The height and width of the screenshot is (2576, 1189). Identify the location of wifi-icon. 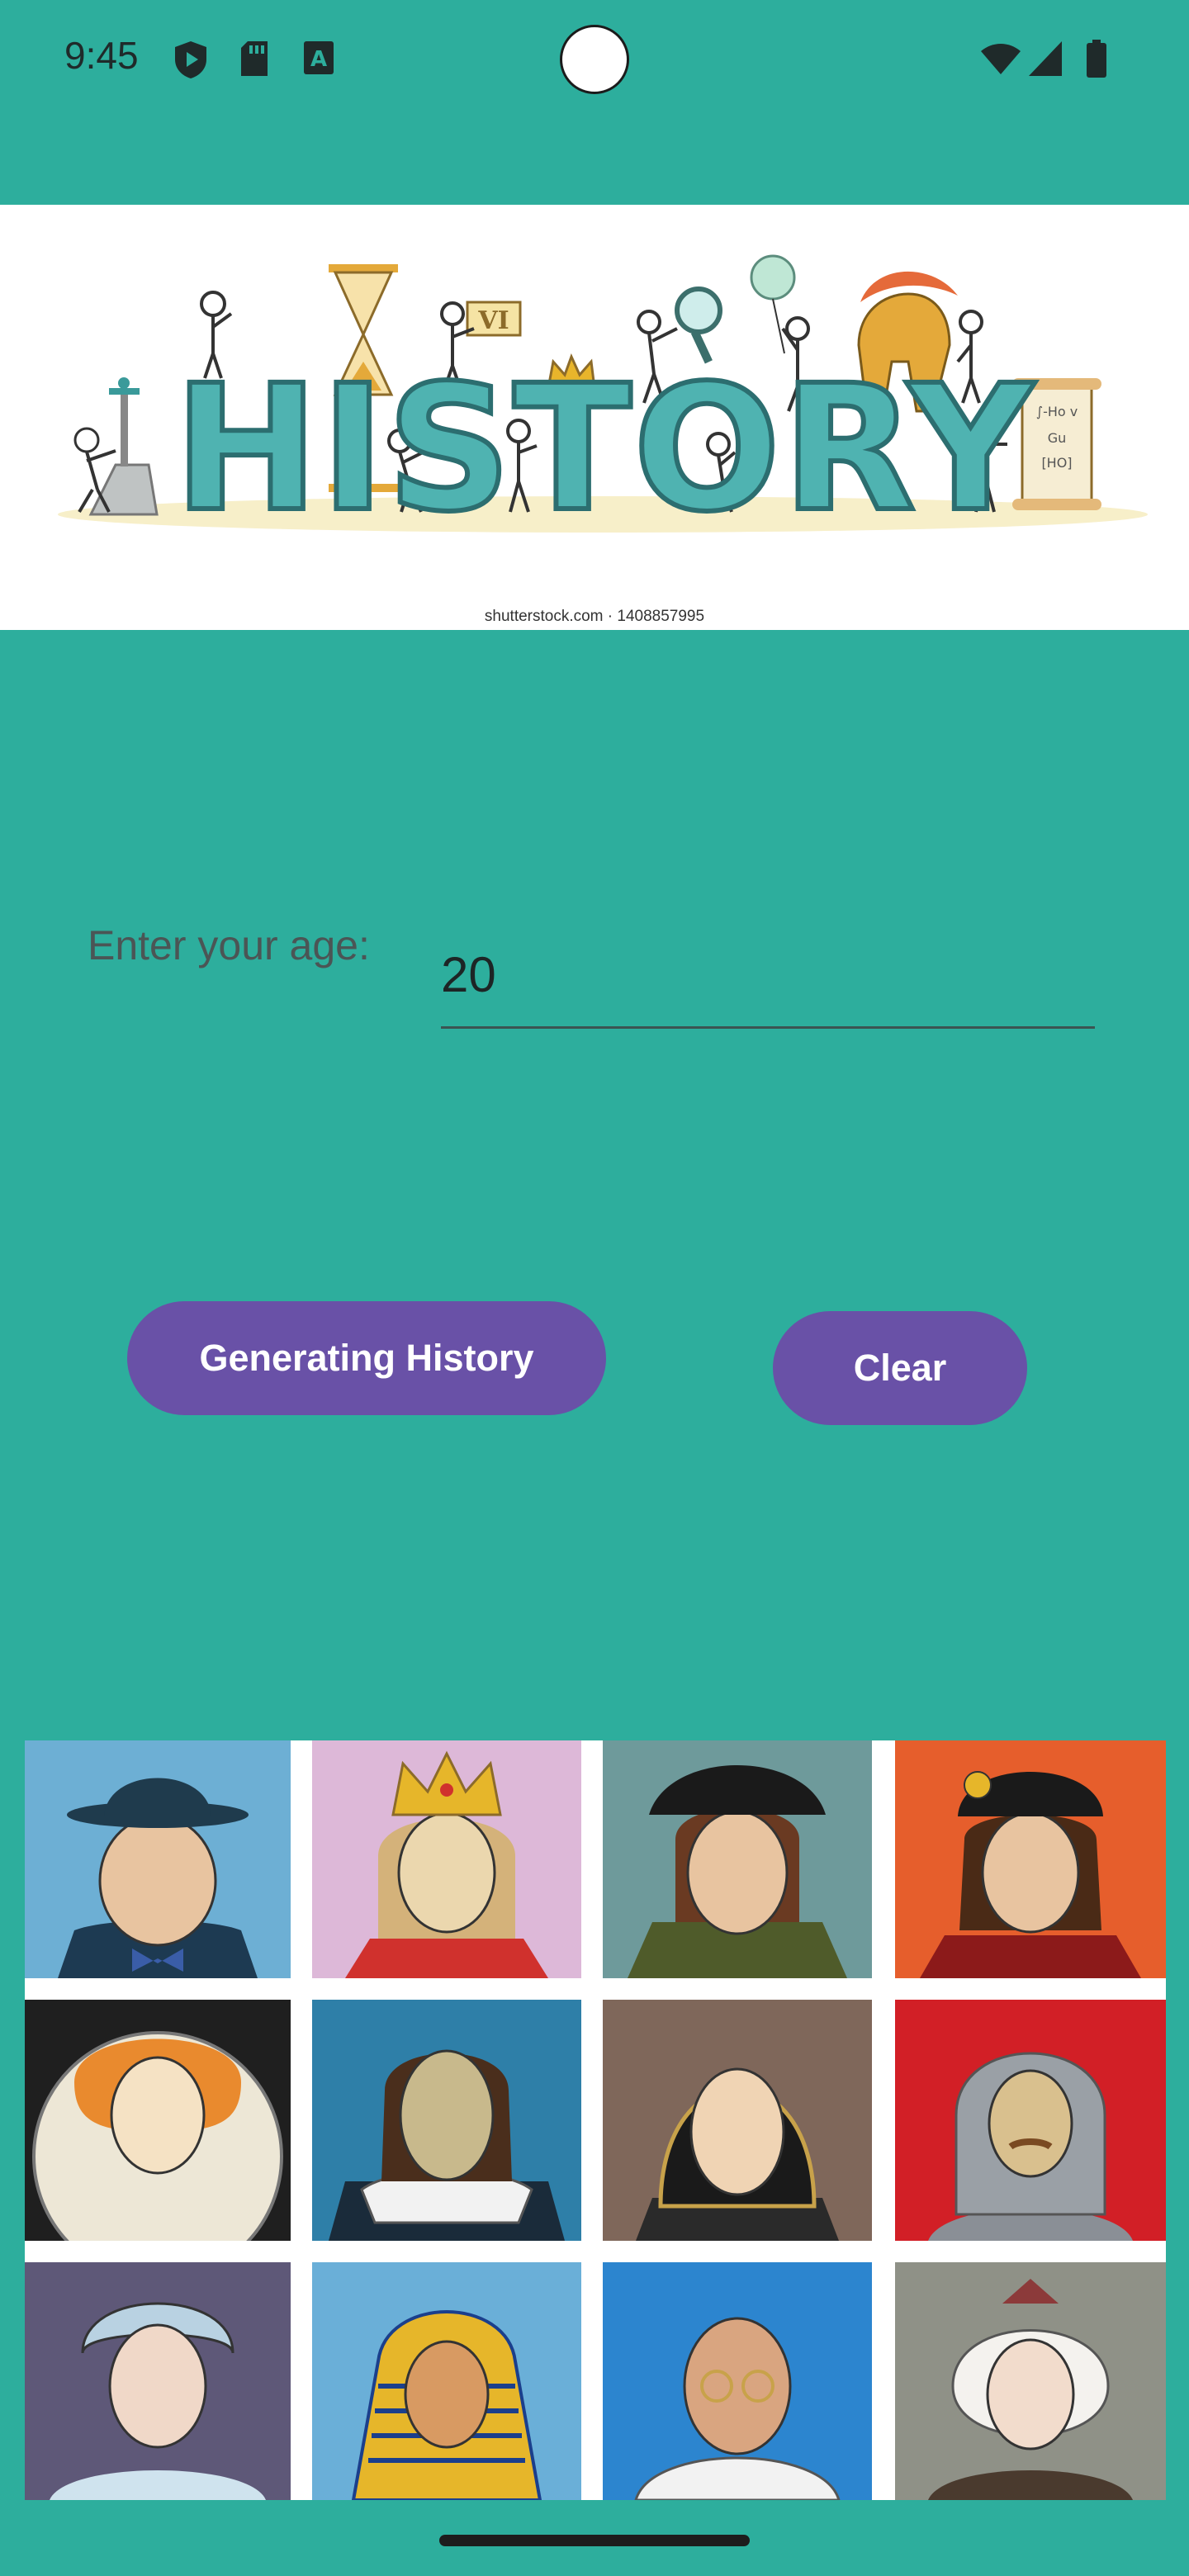
(1001, 59).